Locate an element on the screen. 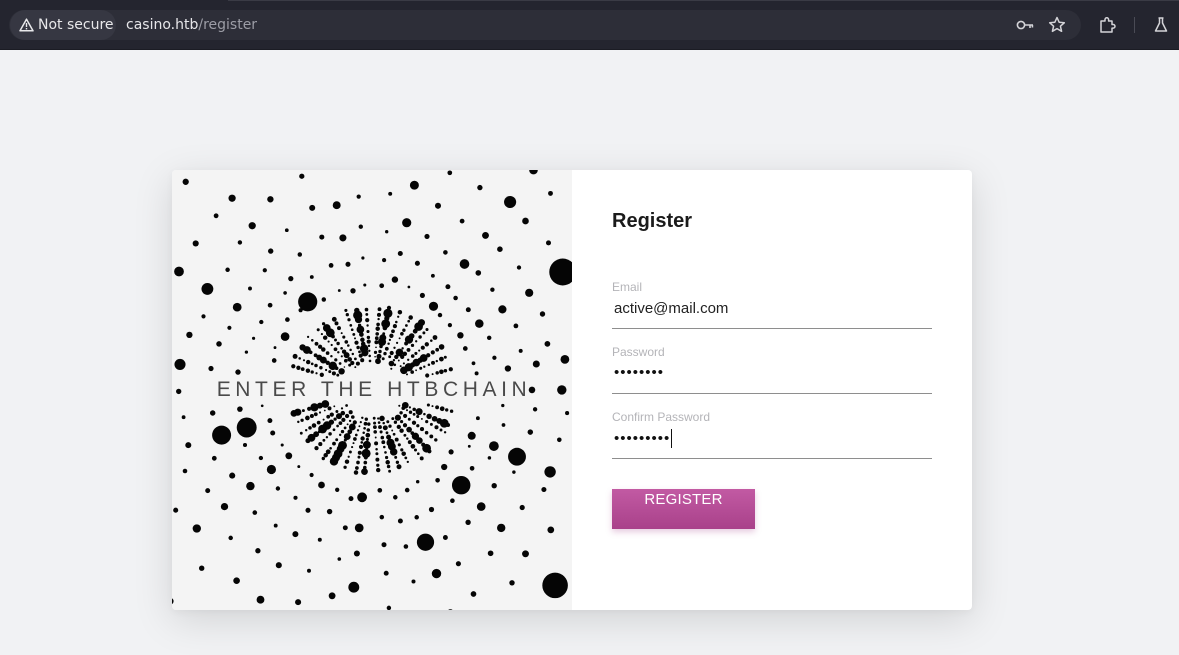 The height and width of the screenshot is (655, 1179). email-field: Email active@mail.com is located at coordinates (772, 304).